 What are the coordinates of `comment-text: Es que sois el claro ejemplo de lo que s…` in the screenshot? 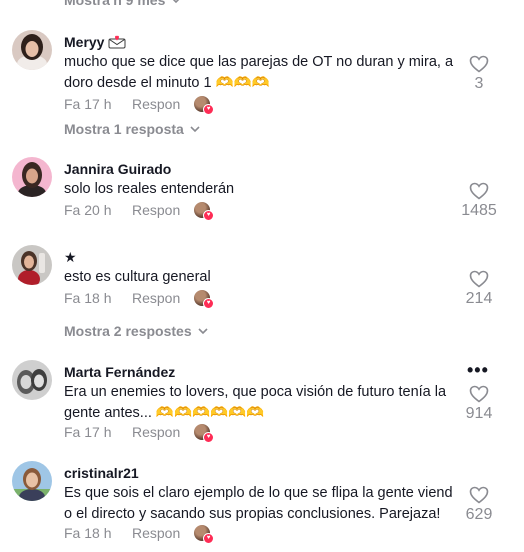 It's located at (258, 503).